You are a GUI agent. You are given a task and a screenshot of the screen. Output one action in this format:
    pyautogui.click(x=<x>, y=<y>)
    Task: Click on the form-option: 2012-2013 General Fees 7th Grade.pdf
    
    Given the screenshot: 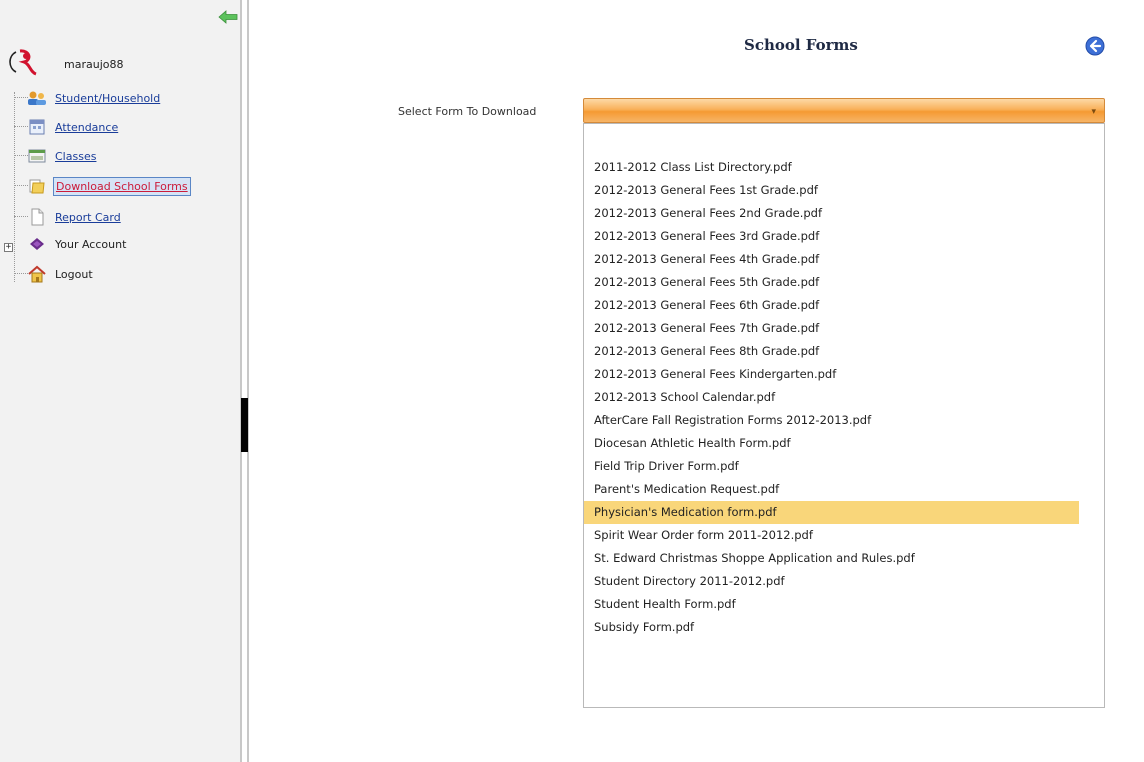 What is the action you would take?
    pyautogui.click(x=831, y=328)
    